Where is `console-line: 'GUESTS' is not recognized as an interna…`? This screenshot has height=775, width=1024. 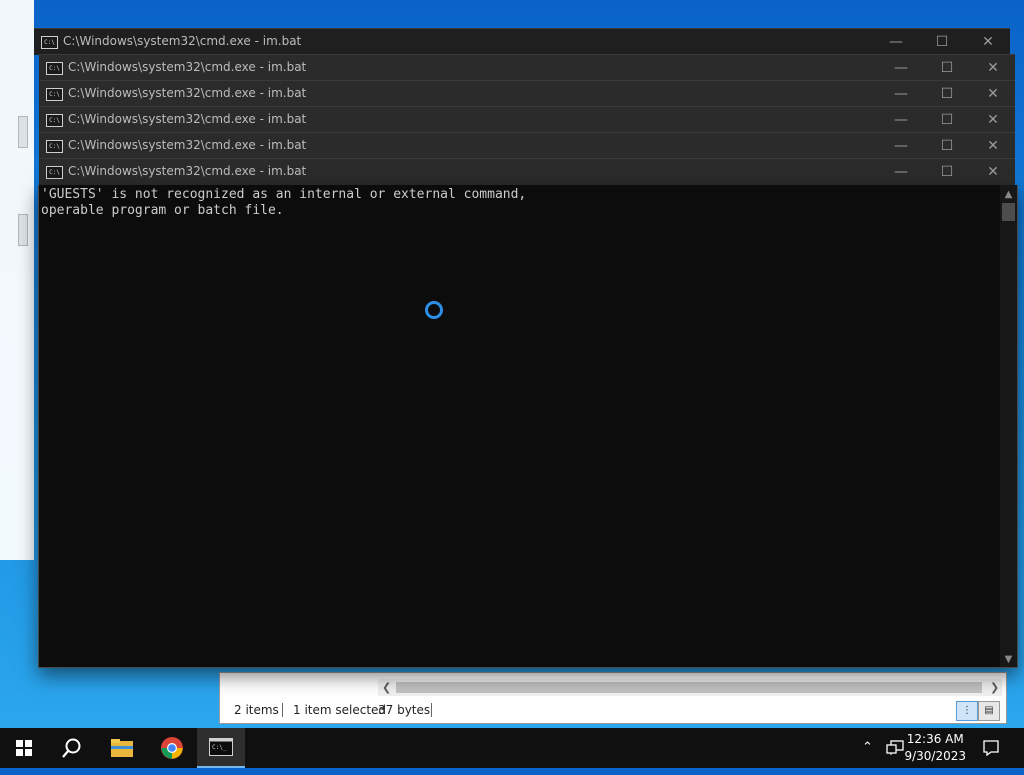 console-line: 'GUESTS' is not recognized as an interna… is located at coordinates (284, 194).